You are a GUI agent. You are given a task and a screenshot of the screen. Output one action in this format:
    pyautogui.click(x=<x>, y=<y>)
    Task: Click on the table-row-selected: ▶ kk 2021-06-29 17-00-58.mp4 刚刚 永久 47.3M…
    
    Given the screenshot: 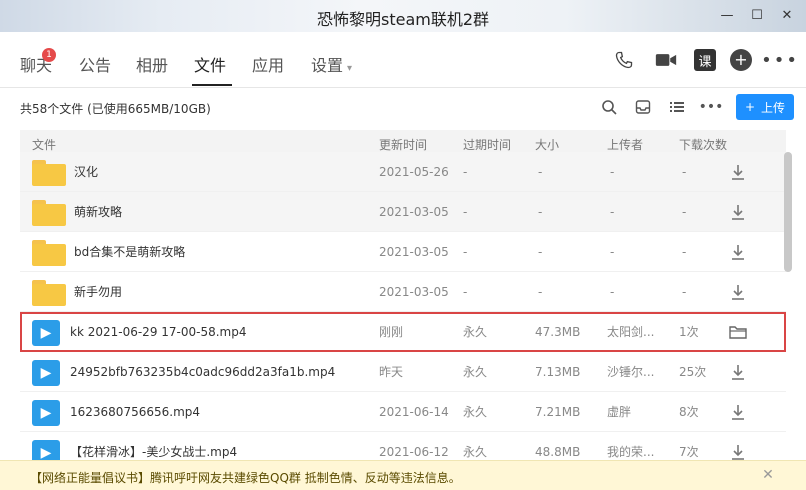 What is the action you would take?
    pyautogui.click(x=403, y=332)
    